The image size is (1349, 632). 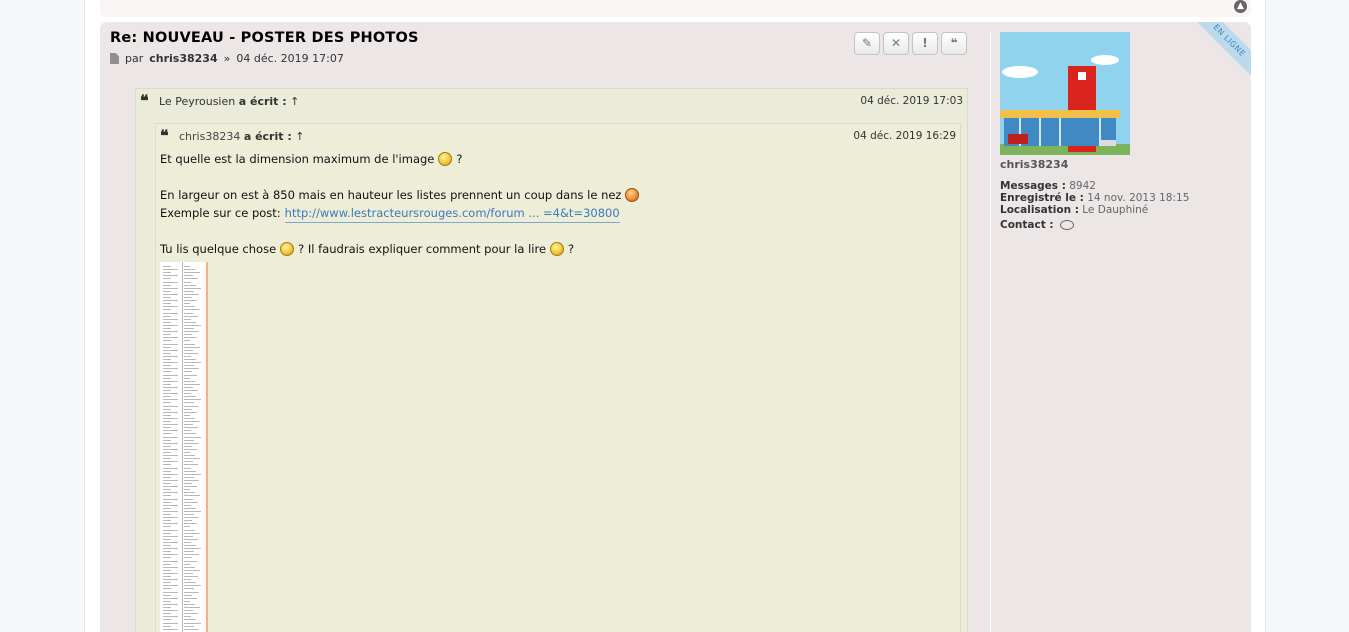 I want to click on profile-messages: Messages : 8942, so click(x=1094, y=186).